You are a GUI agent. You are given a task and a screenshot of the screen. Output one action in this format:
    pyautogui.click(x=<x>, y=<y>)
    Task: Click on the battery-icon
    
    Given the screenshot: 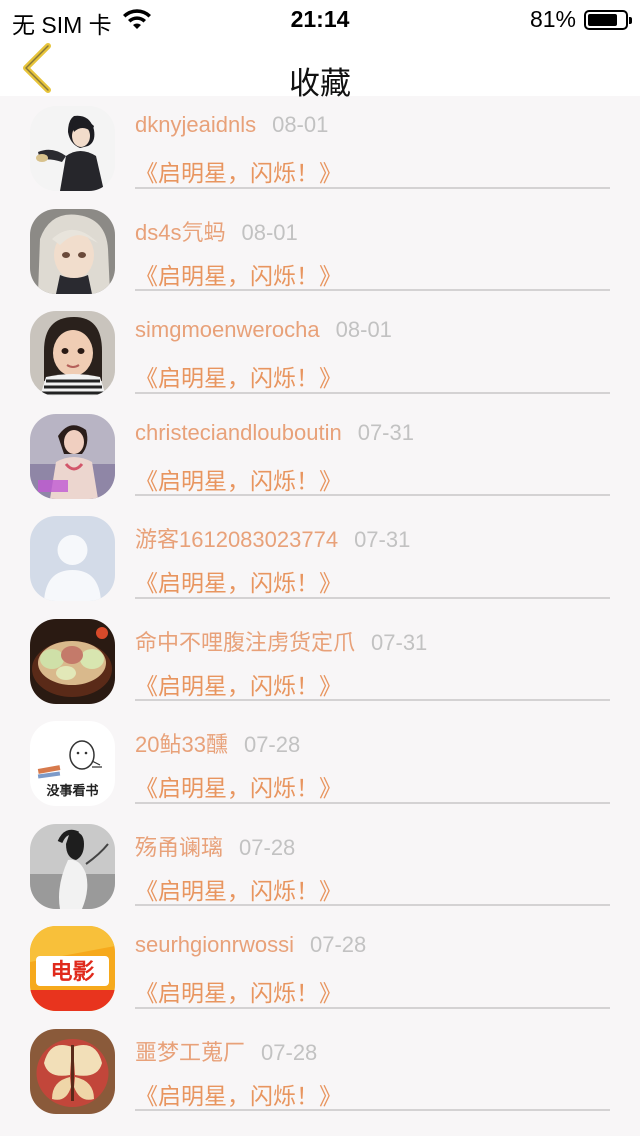 What is the action you would take?
    pyautogui.click(x=608, y=19)
    